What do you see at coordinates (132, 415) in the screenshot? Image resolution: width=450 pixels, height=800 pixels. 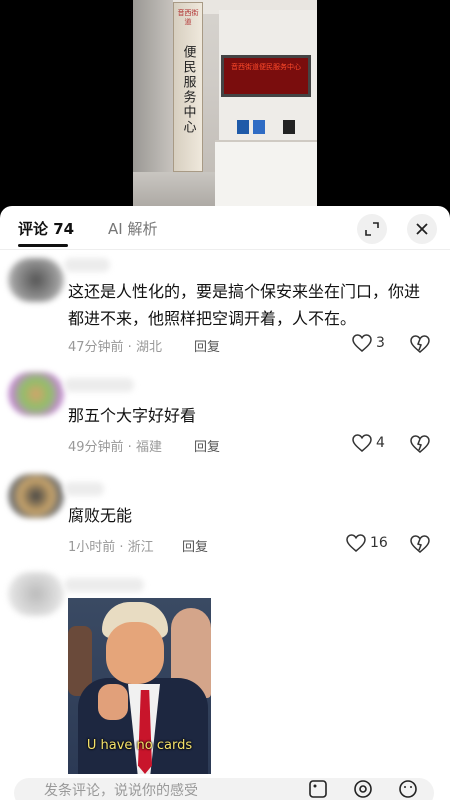 I see `comment-text: 那五个大字好好看` at bounding box center [132, 415].